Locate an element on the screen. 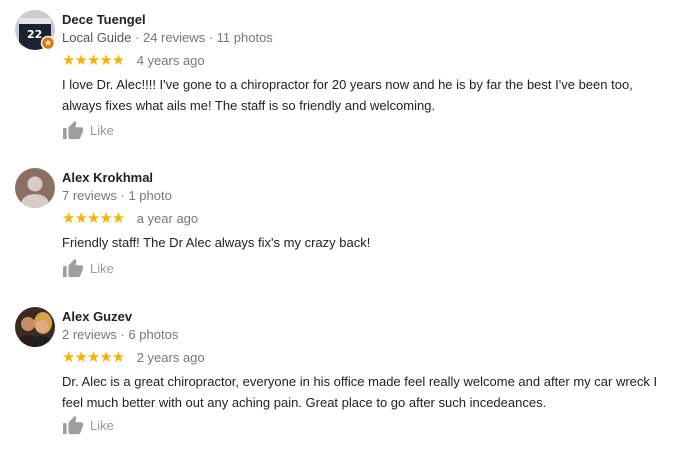  rating-row: ★★★★★ 2 years ago is located at coordinates (133, 358).